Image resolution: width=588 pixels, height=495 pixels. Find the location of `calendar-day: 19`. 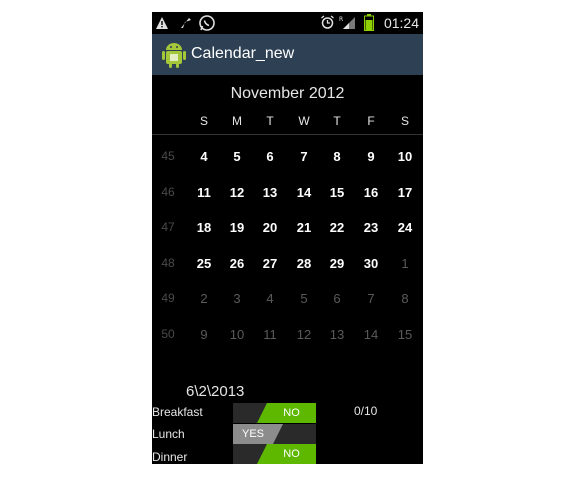

calendar-day: 19 is located at coordinates (237, 227).